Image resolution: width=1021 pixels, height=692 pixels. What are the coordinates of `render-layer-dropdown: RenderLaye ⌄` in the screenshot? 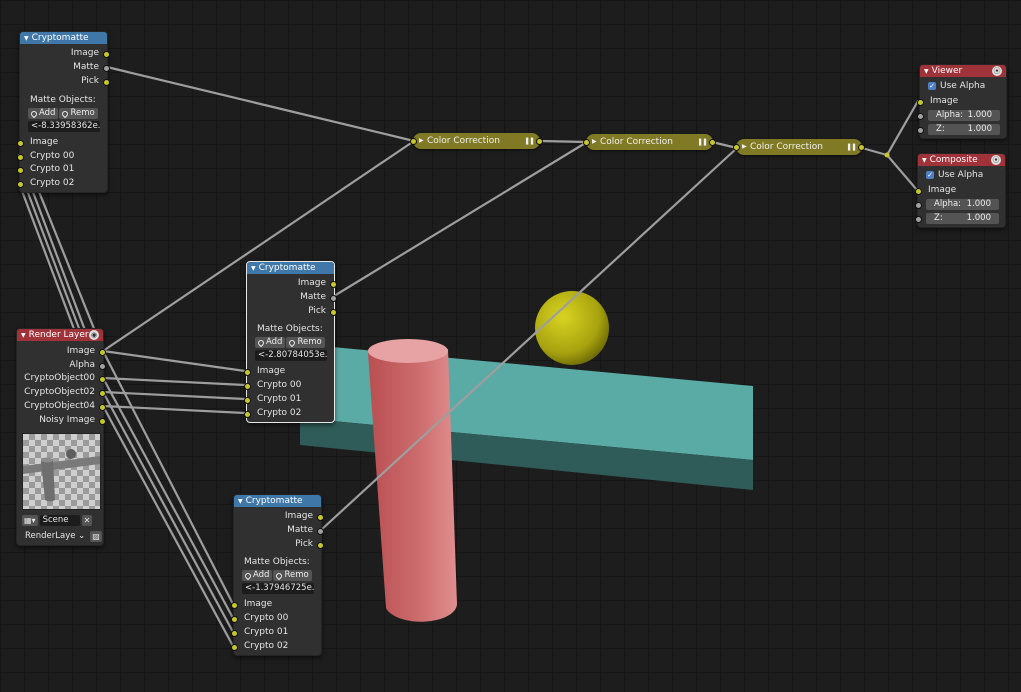 It's located at (55, 536).